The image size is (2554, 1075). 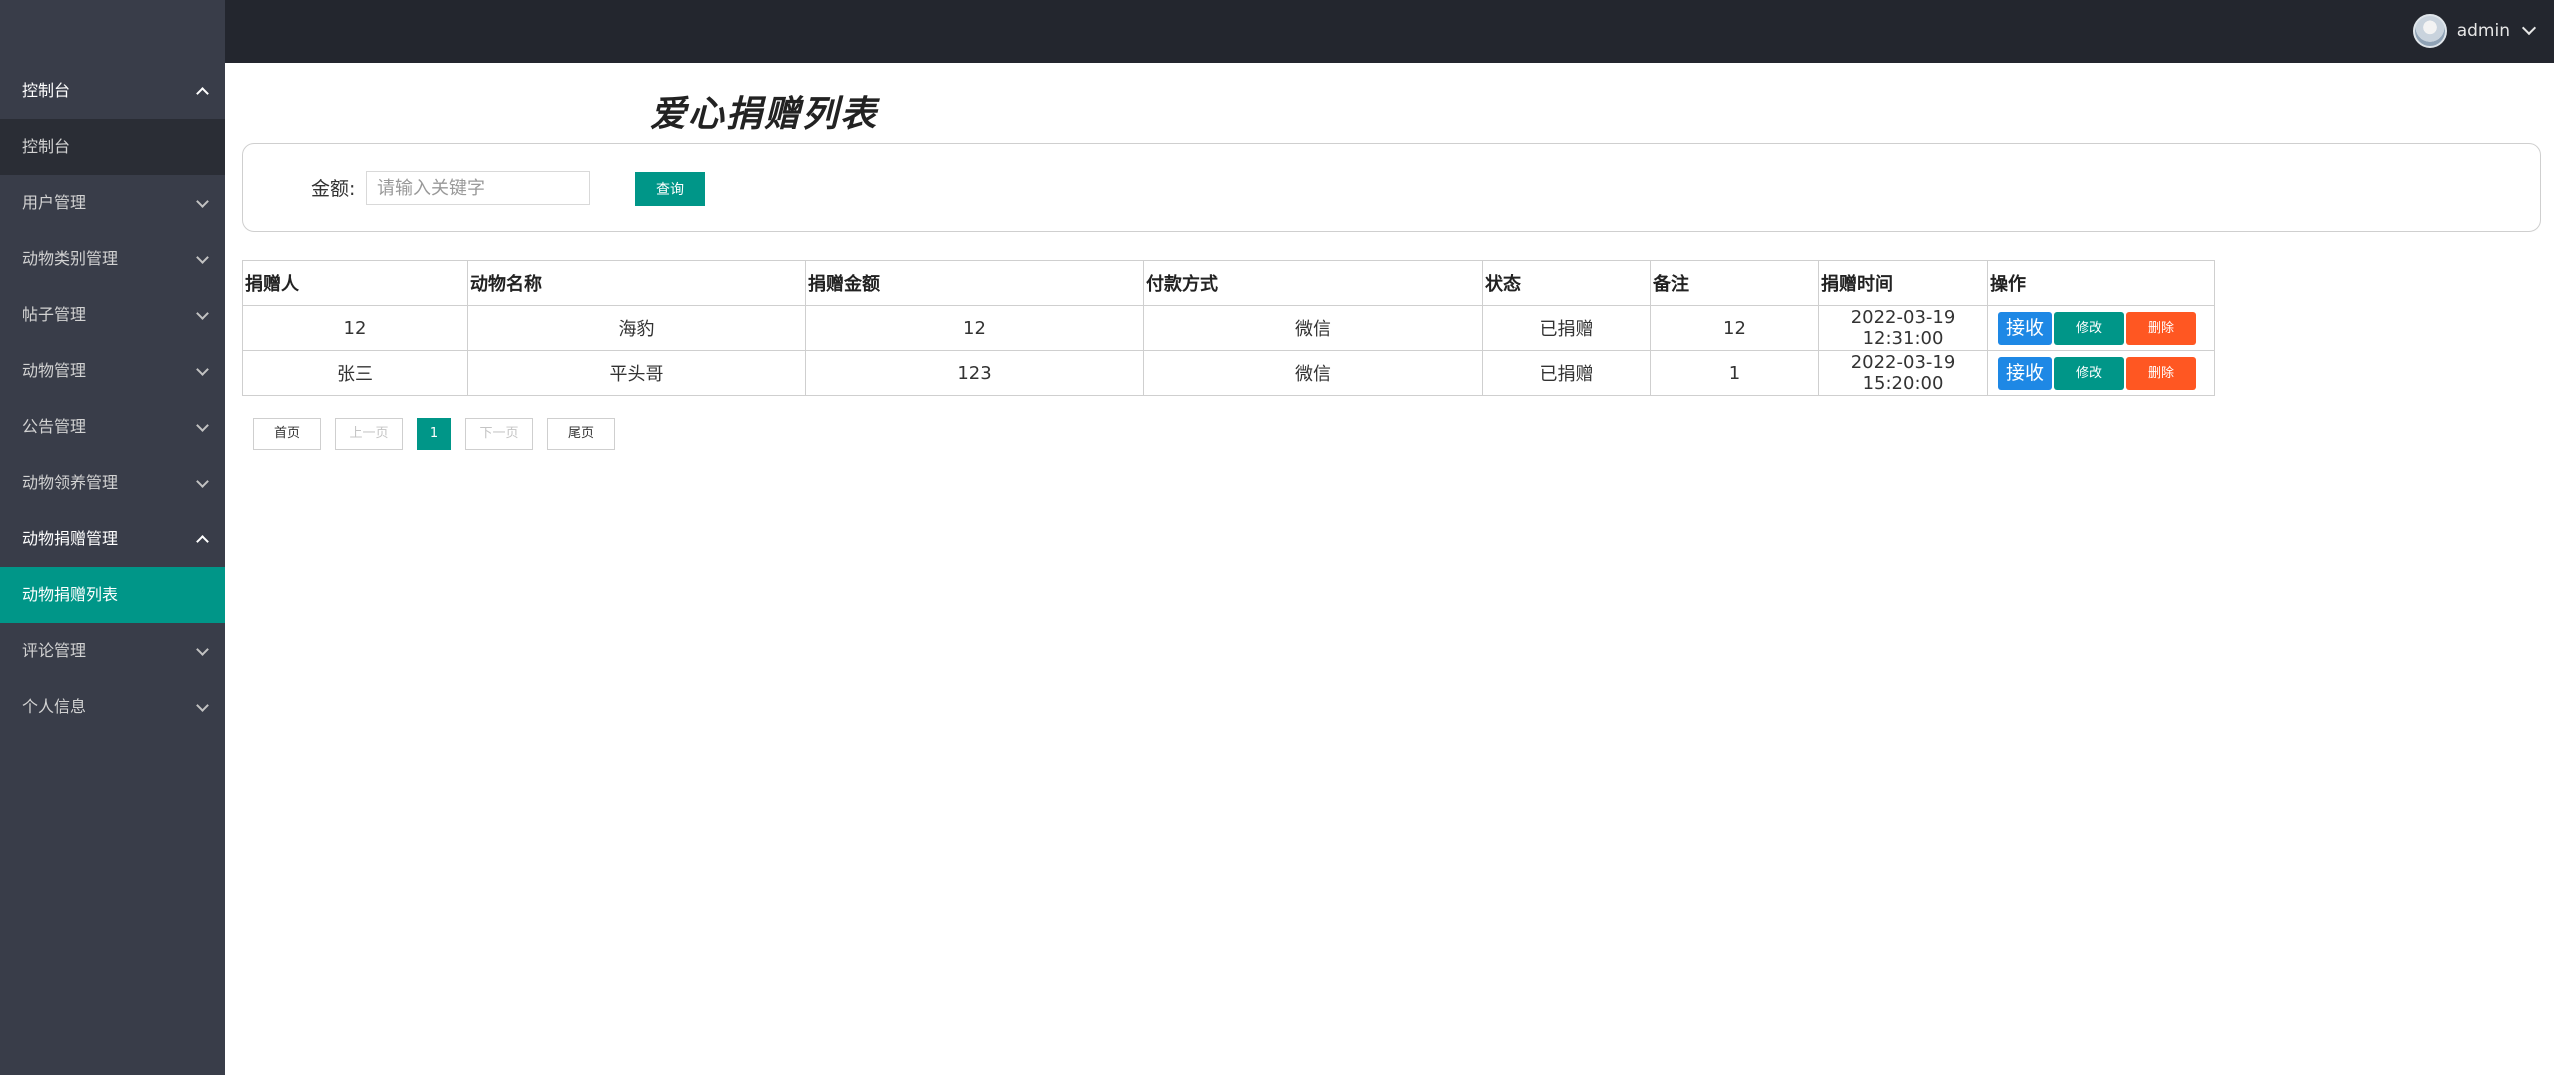 I want to click on cell-animal: 平头哥, so click(x=636, y=373).